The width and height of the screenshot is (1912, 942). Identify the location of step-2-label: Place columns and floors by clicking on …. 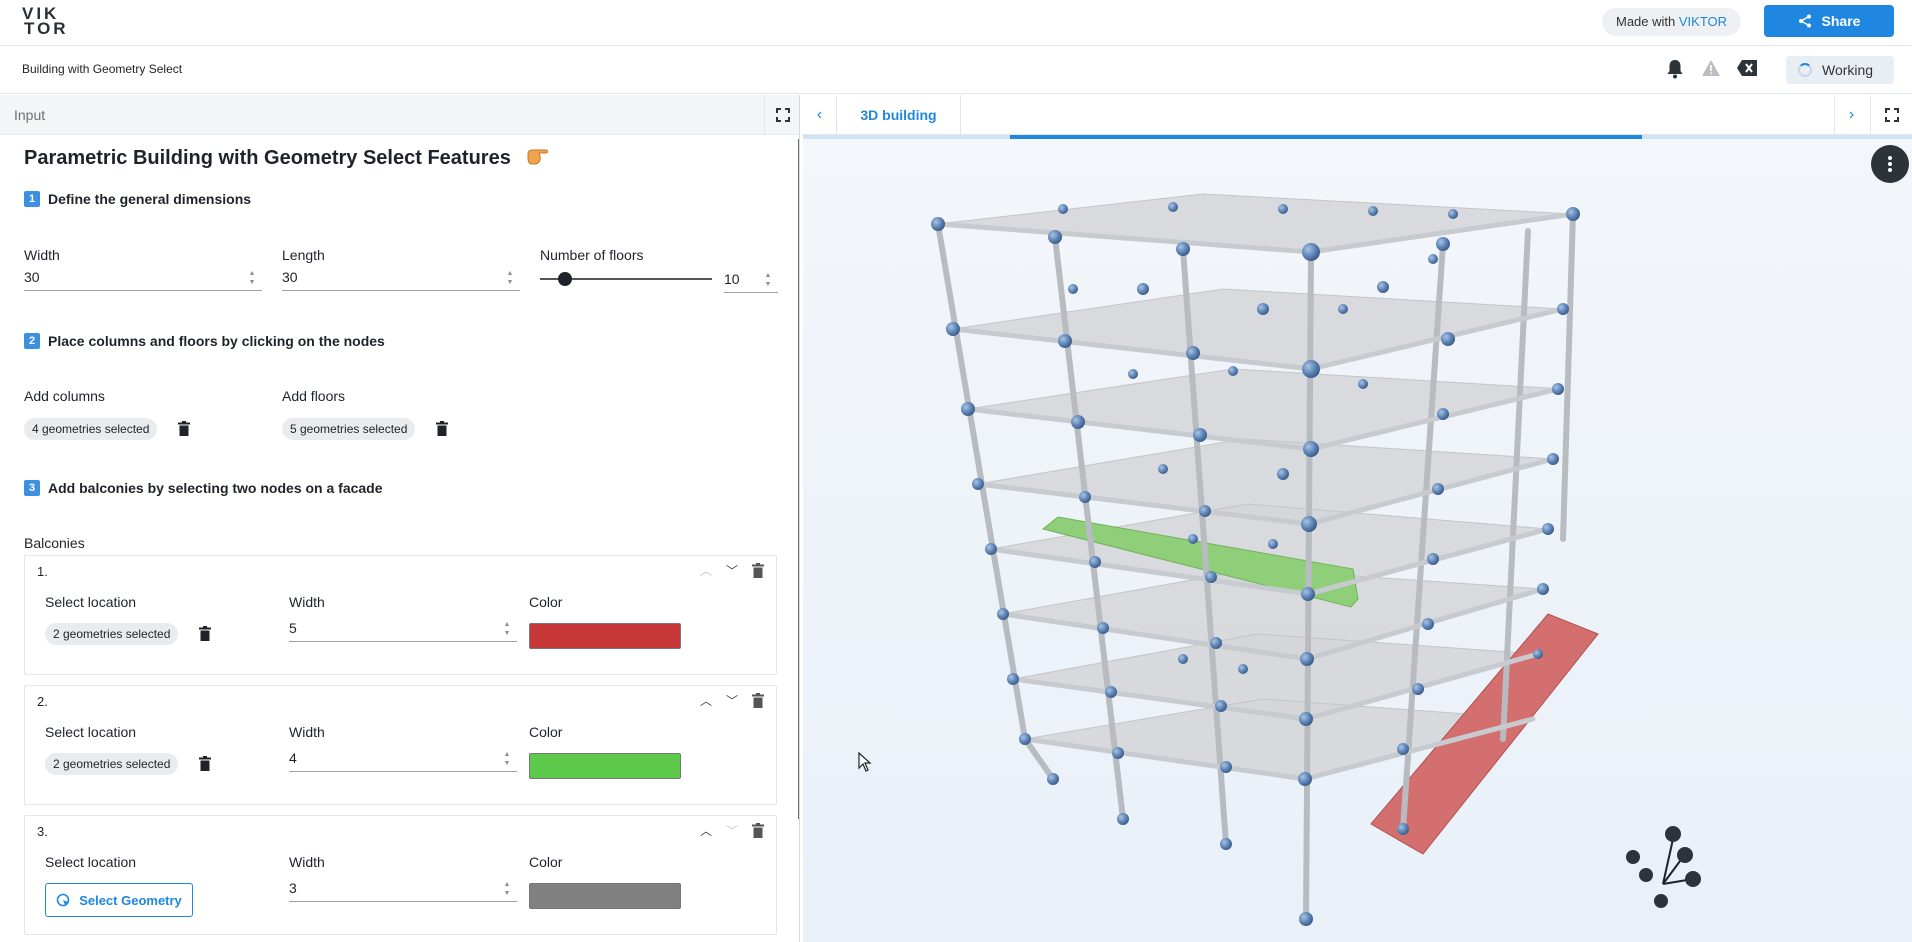
(216, 341).